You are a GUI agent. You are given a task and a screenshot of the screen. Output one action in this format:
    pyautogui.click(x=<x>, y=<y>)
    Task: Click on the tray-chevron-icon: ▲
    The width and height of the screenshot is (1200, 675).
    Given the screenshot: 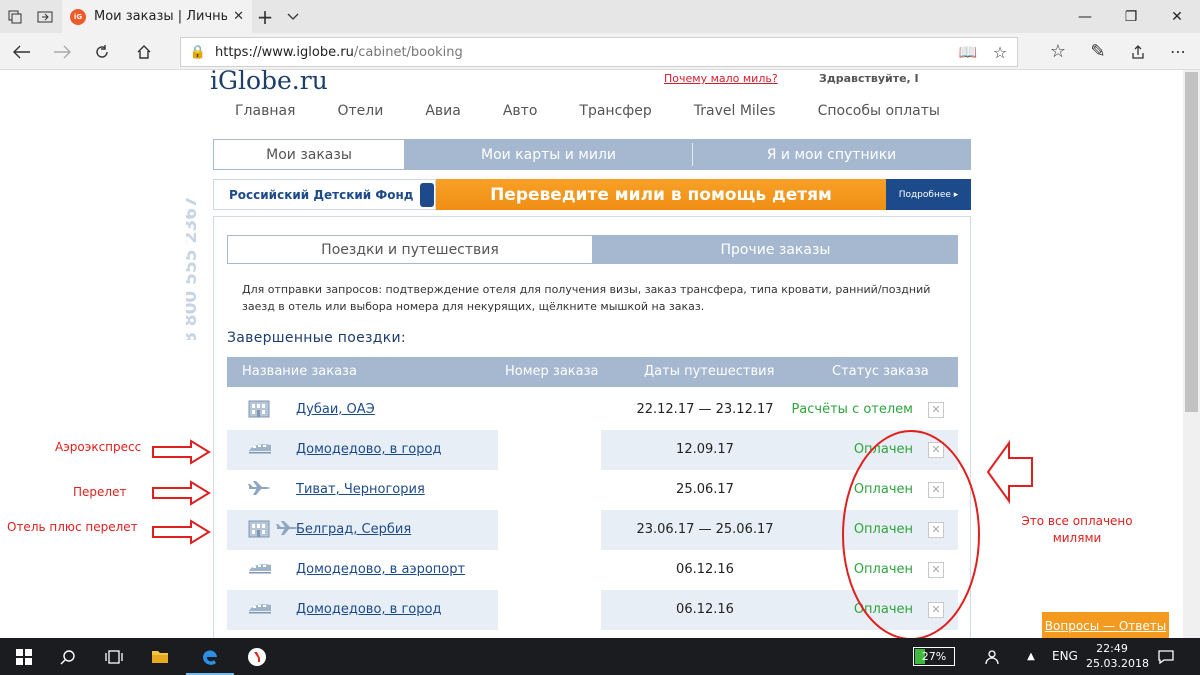 What is the action you would take?
    pyautogui.click(x=1031, y=656)
    